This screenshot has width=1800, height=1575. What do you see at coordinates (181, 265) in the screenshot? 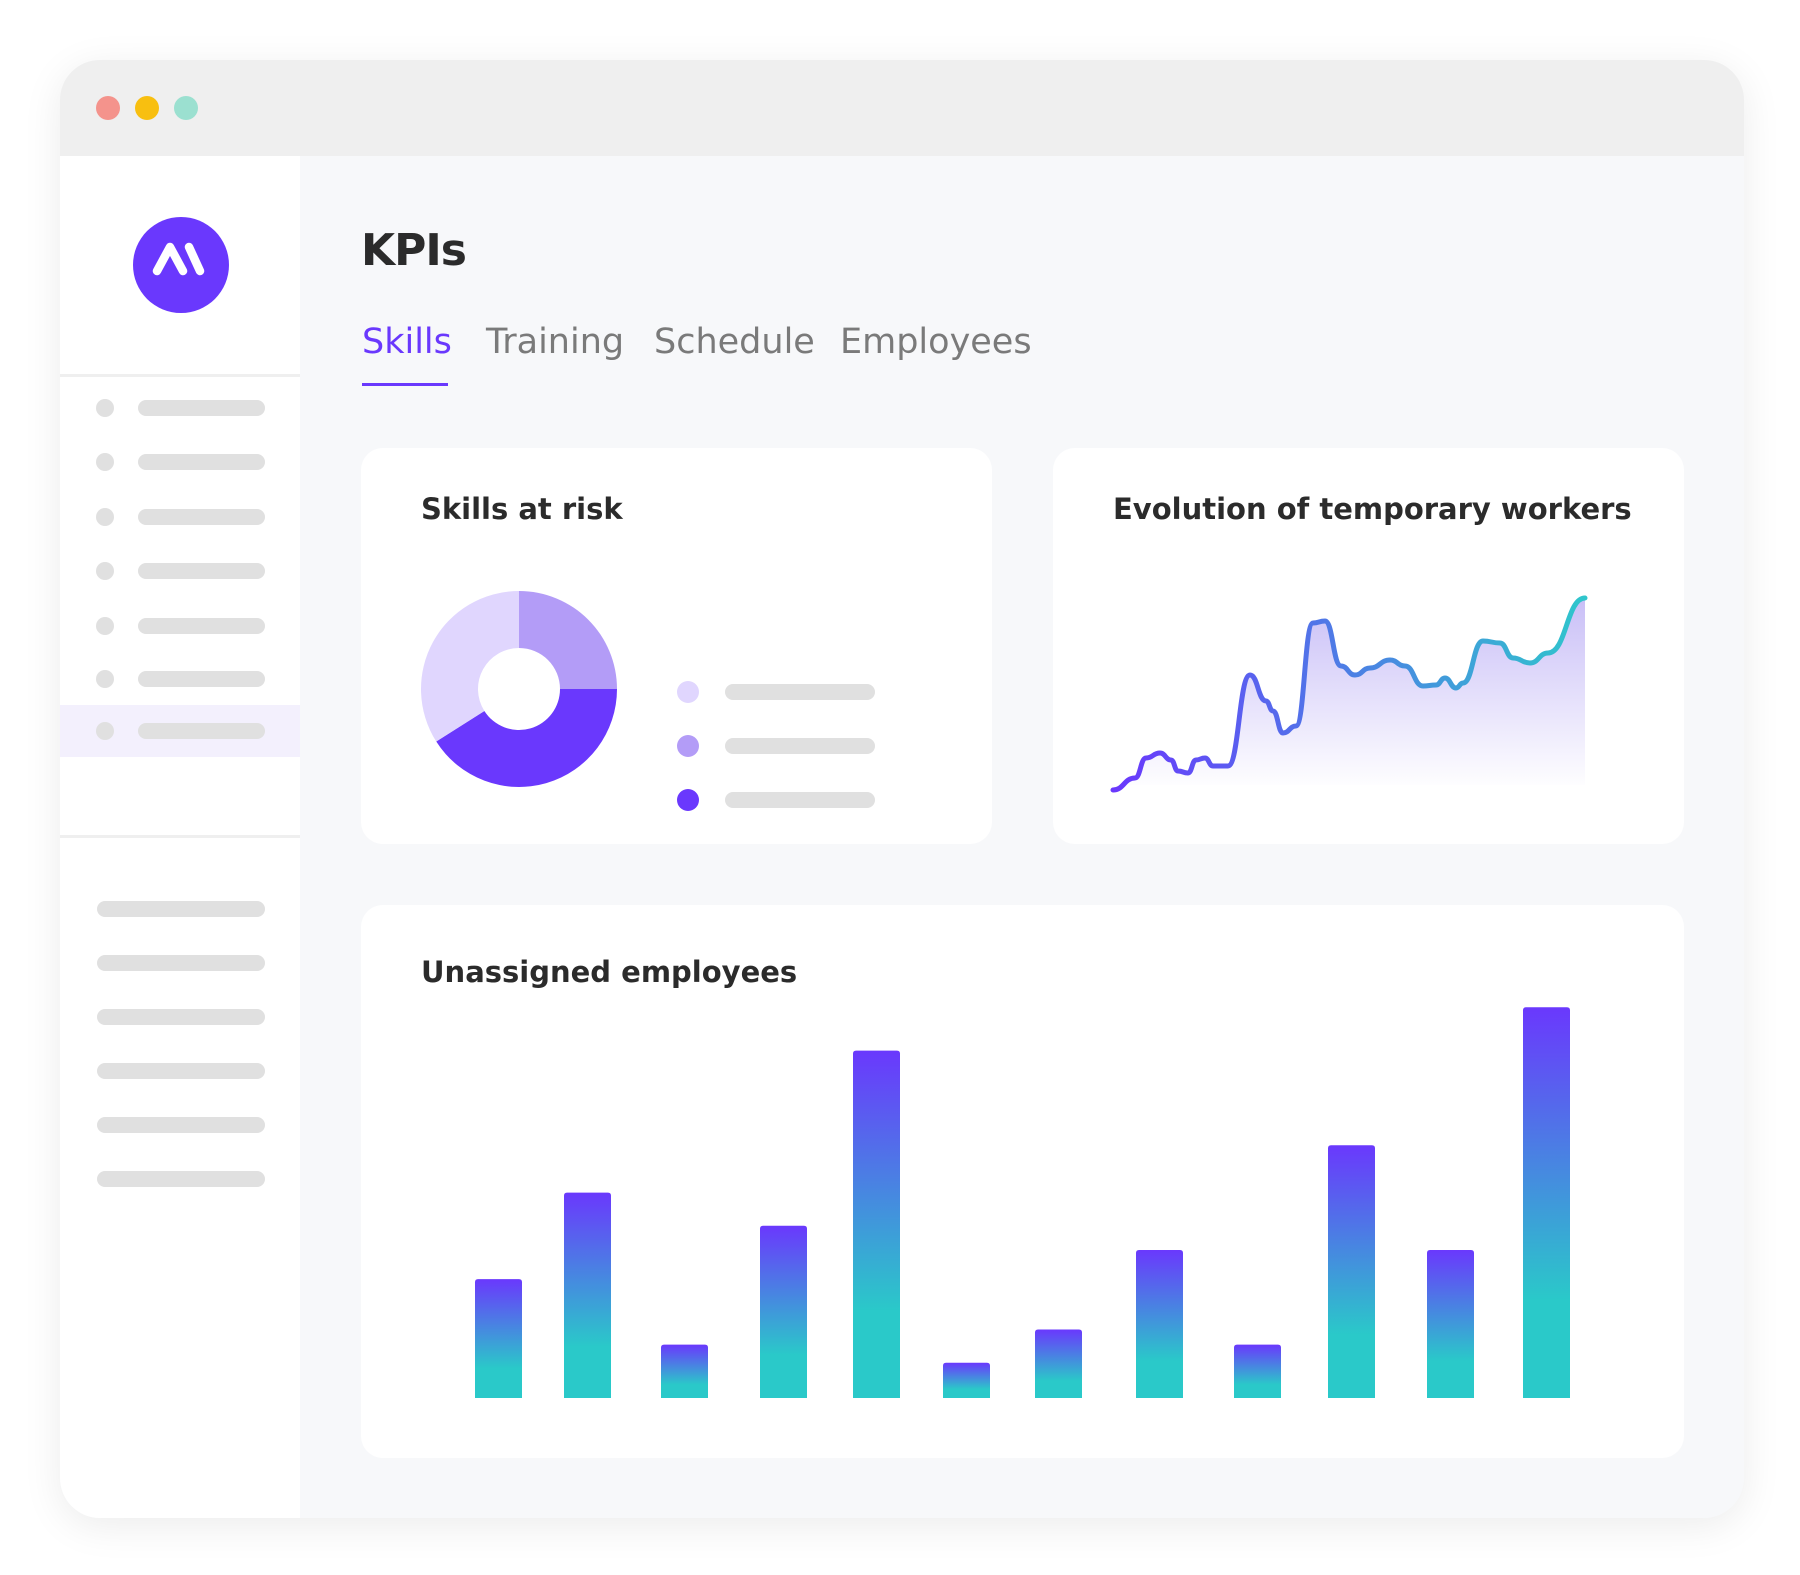
I see `brand-logo-icon` at bounding box center [181, 265].